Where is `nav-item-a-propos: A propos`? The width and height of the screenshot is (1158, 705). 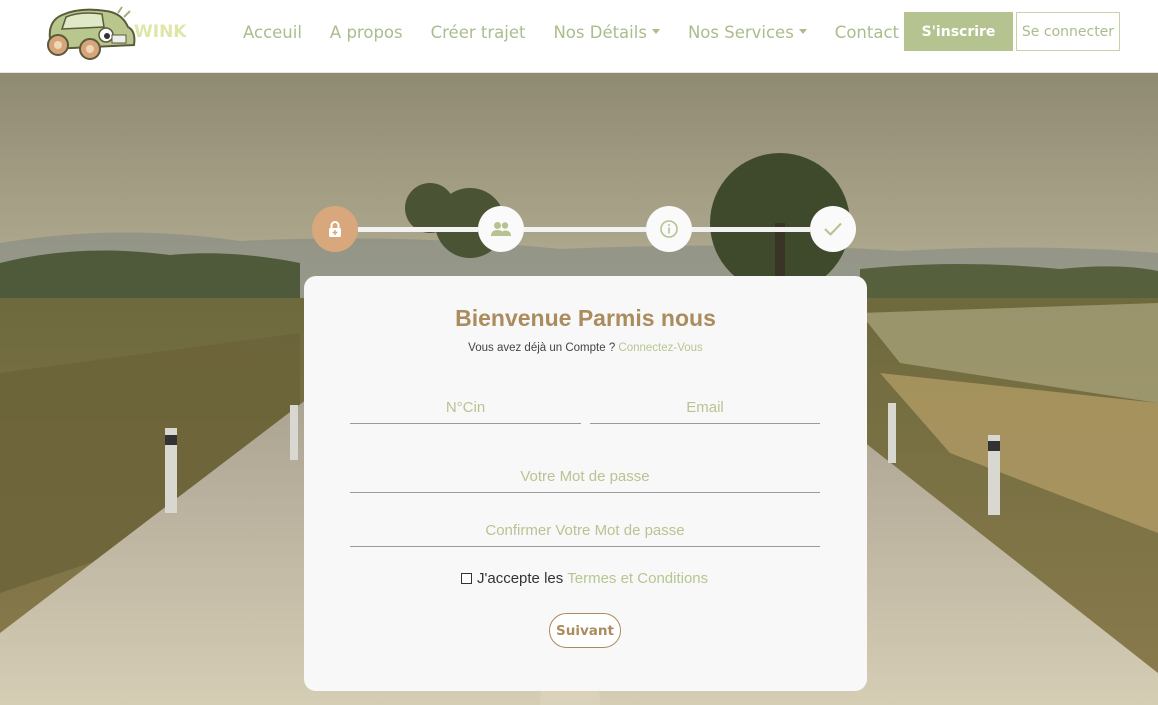 nav-item-a-propos: A propos is located at coordinates (366, 32).